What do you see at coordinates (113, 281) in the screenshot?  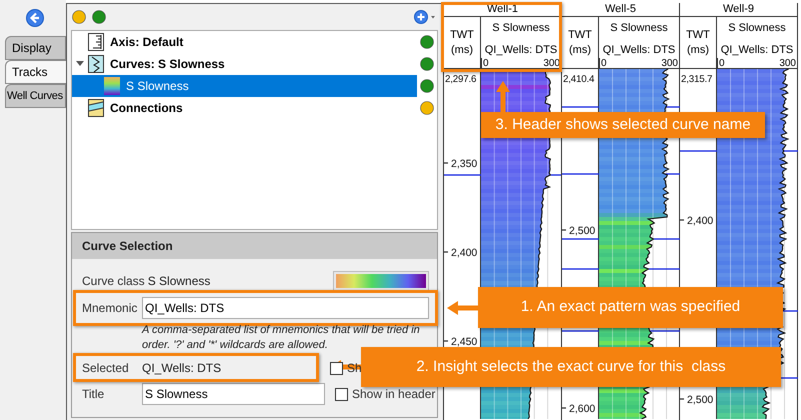 I see `field-label: Curve class` at bounding box center [113, 281].